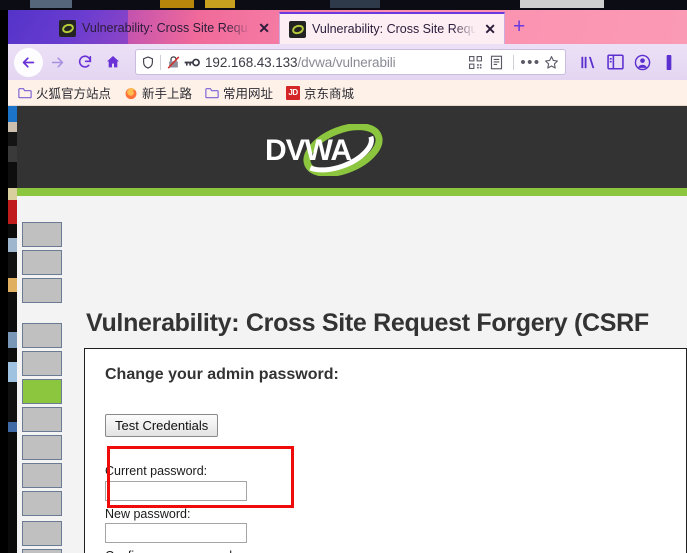 The height and width of the screenshot is (553, 687). Describe the element at coordinates (12, 329) in the screenshot. I see `window-edge-sliver` at that location.